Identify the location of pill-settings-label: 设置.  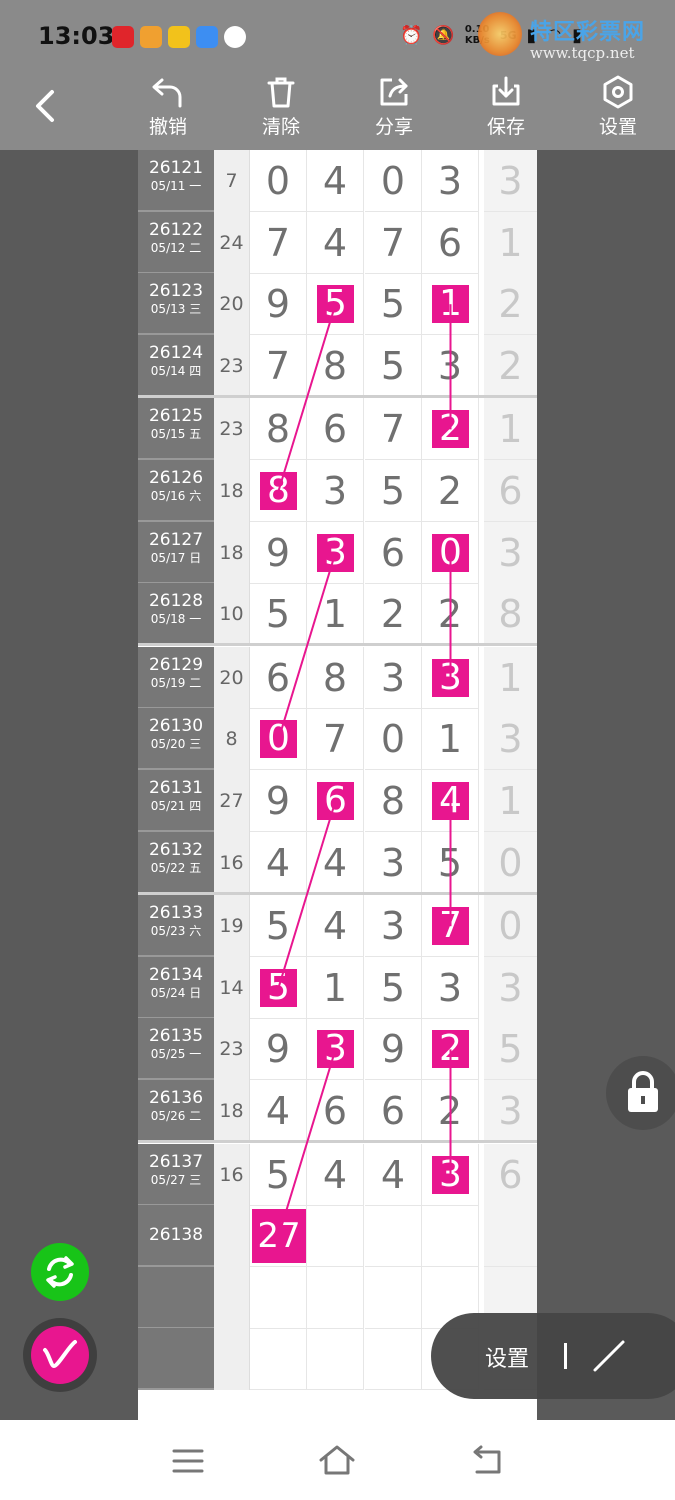
(507, 1357).